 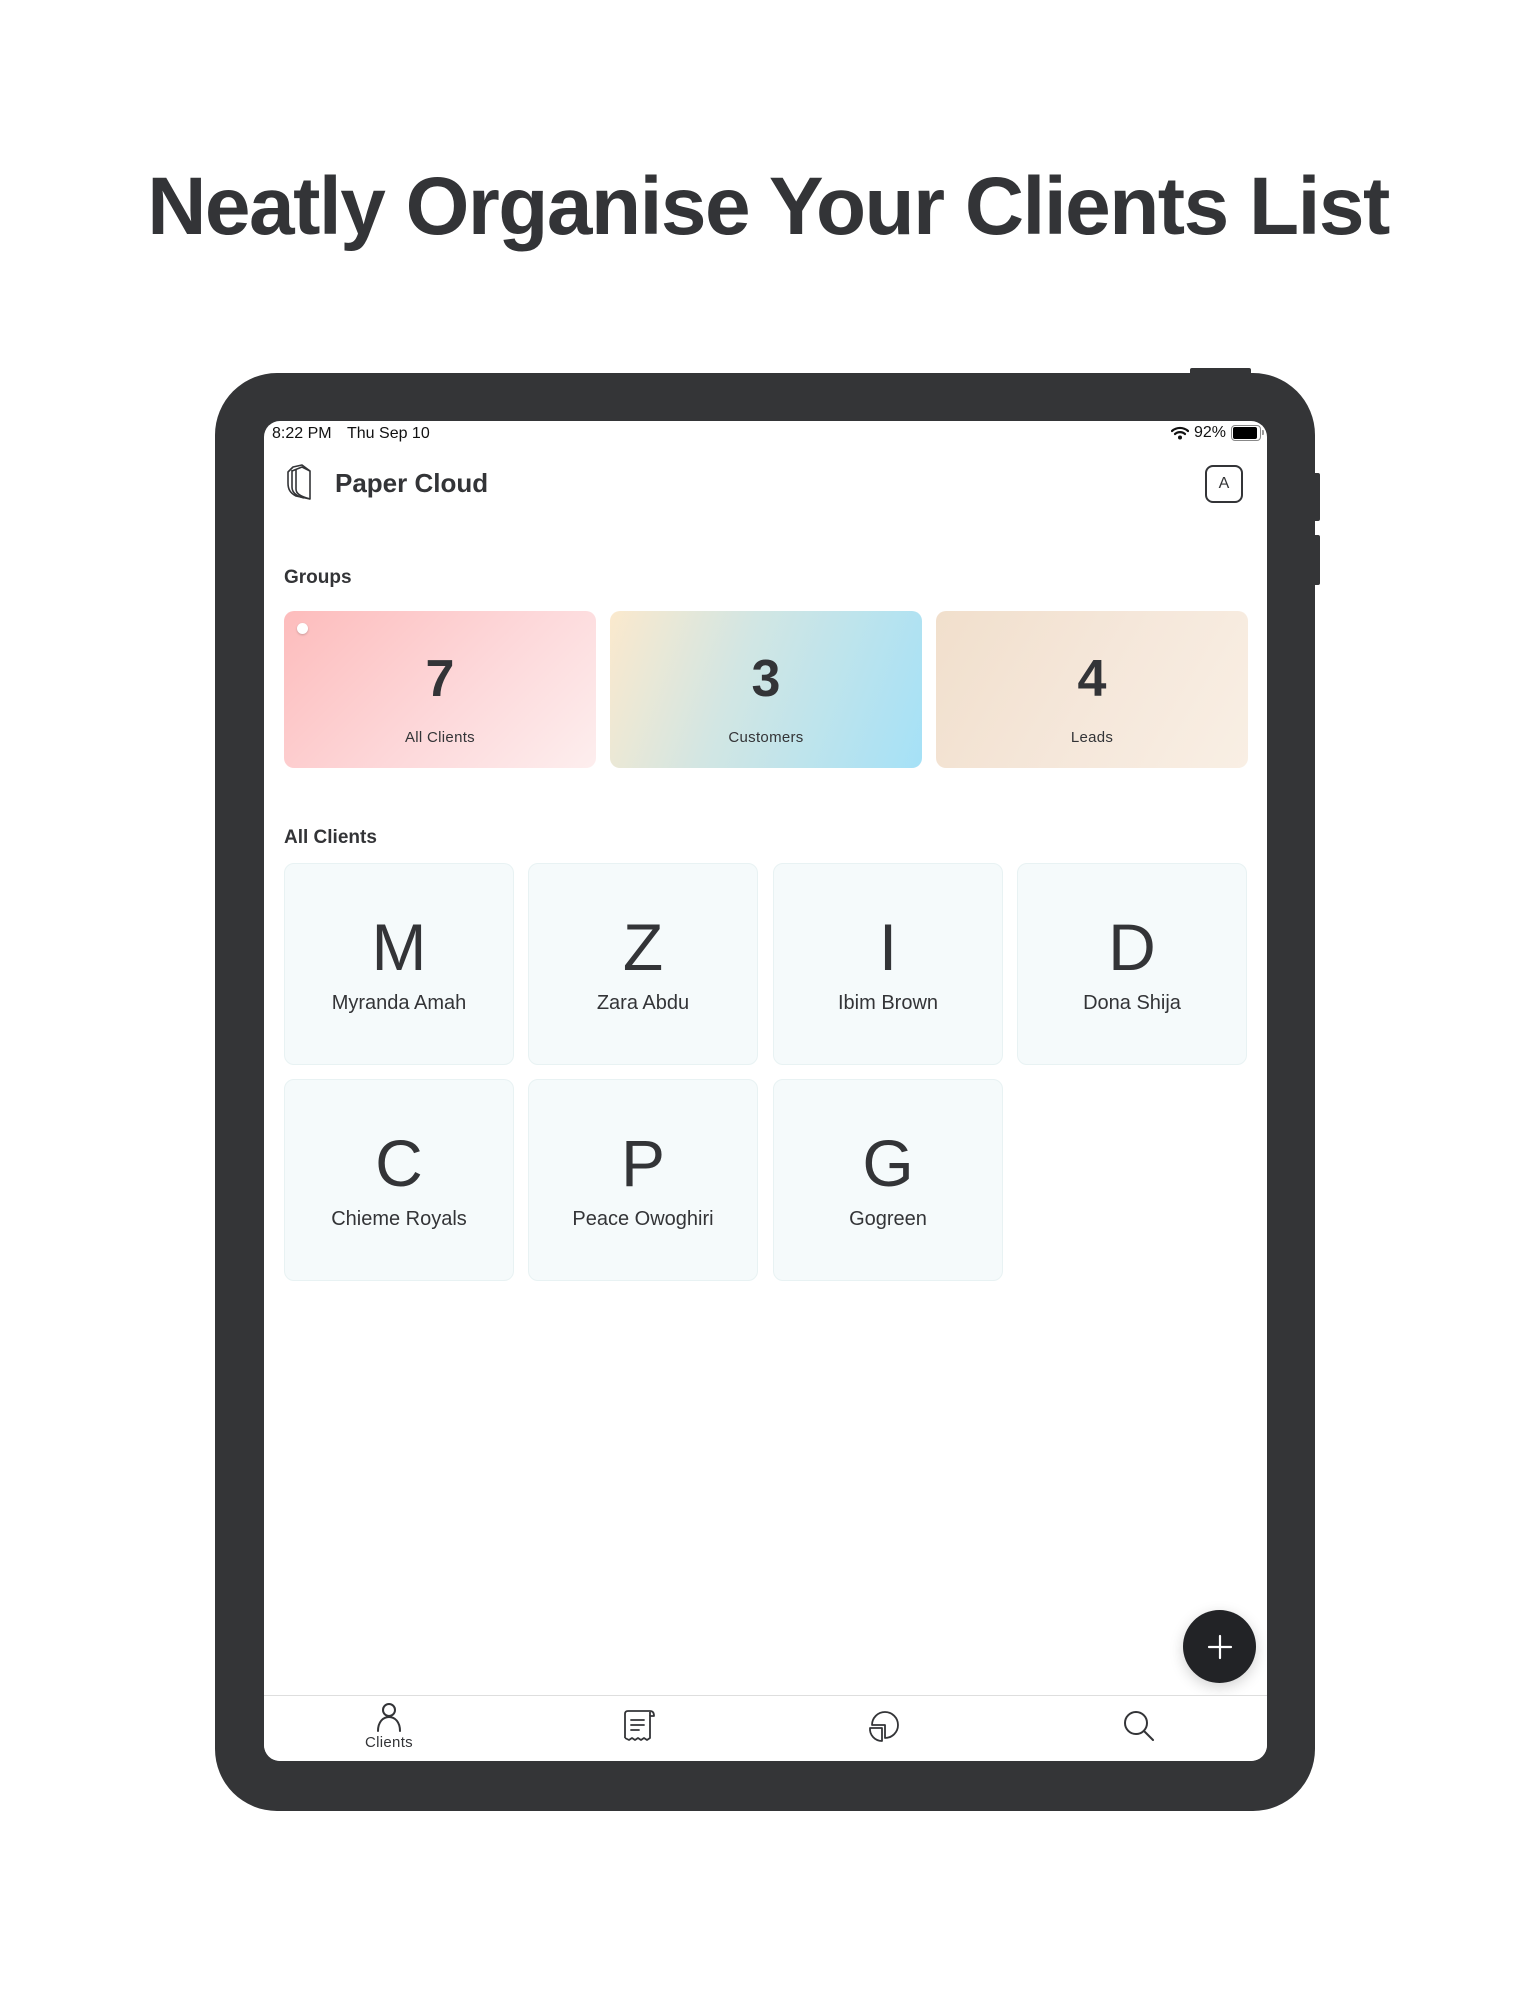 I want to click on status-bar: 8:22 PM Thu Sep 10 92%, so click(x=765, y=434).